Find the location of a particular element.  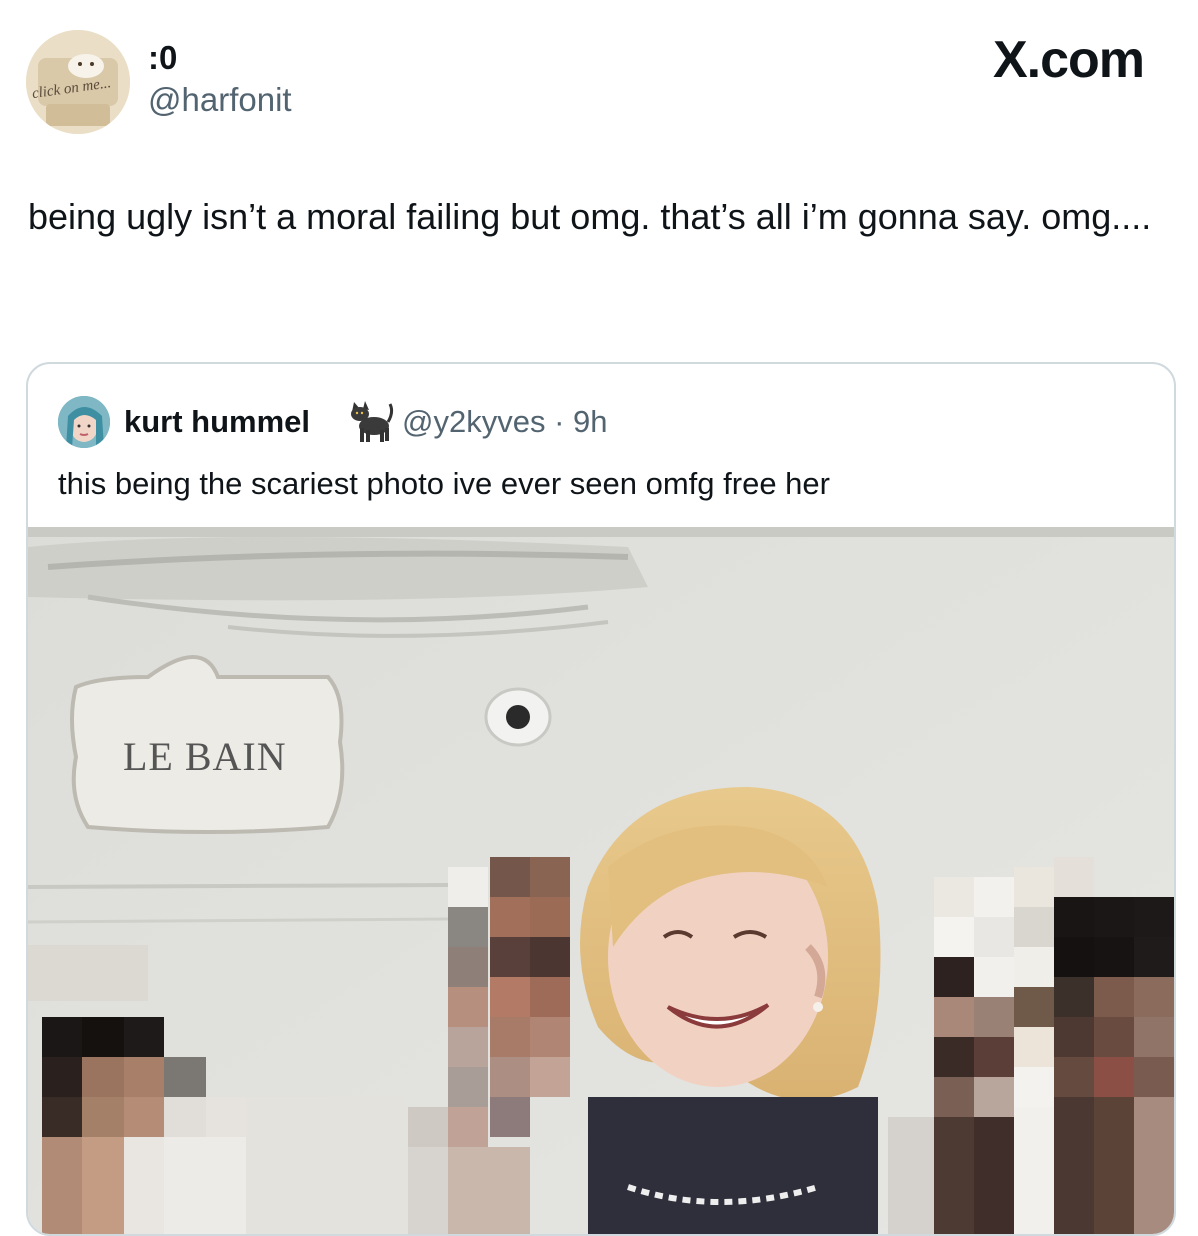

quoted-avatar-image is located at coordinates (84, 422).